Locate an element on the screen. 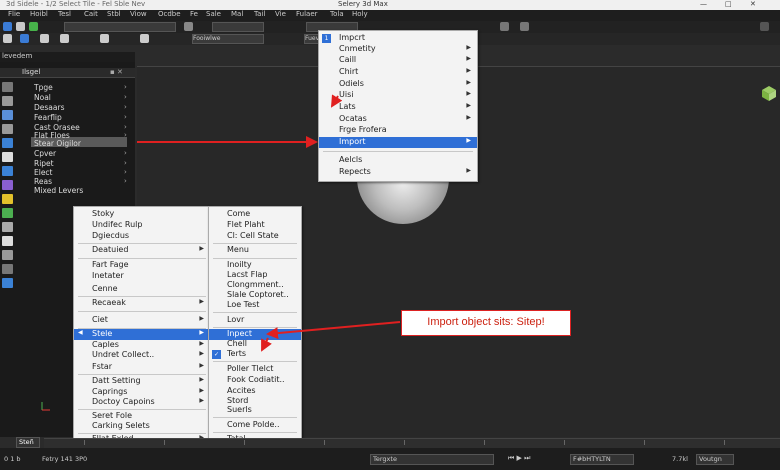  arrow-inpect-to-chell is located at coordinates (266, 344).